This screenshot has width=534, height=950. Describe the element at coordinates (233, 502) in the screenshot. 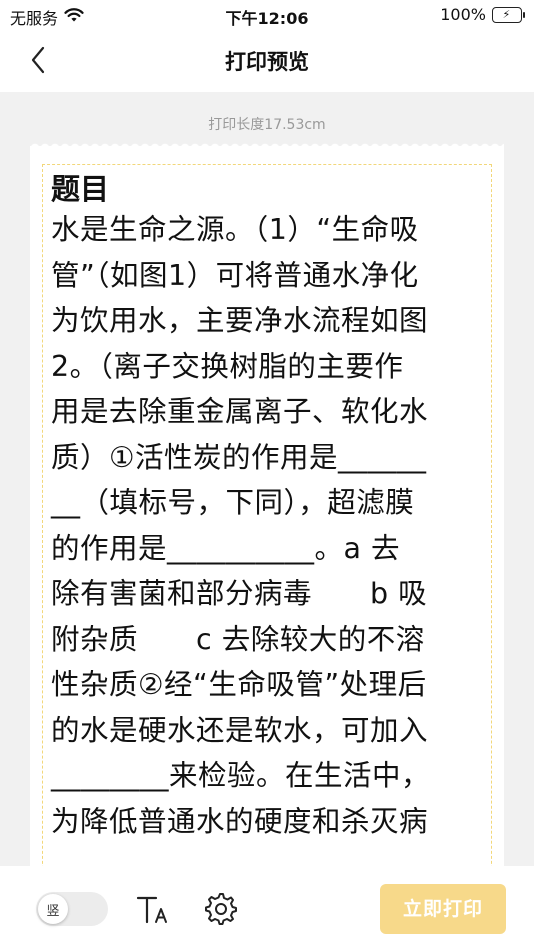

I see `question-line: __（填标号，下同），超滤膜` at that location.